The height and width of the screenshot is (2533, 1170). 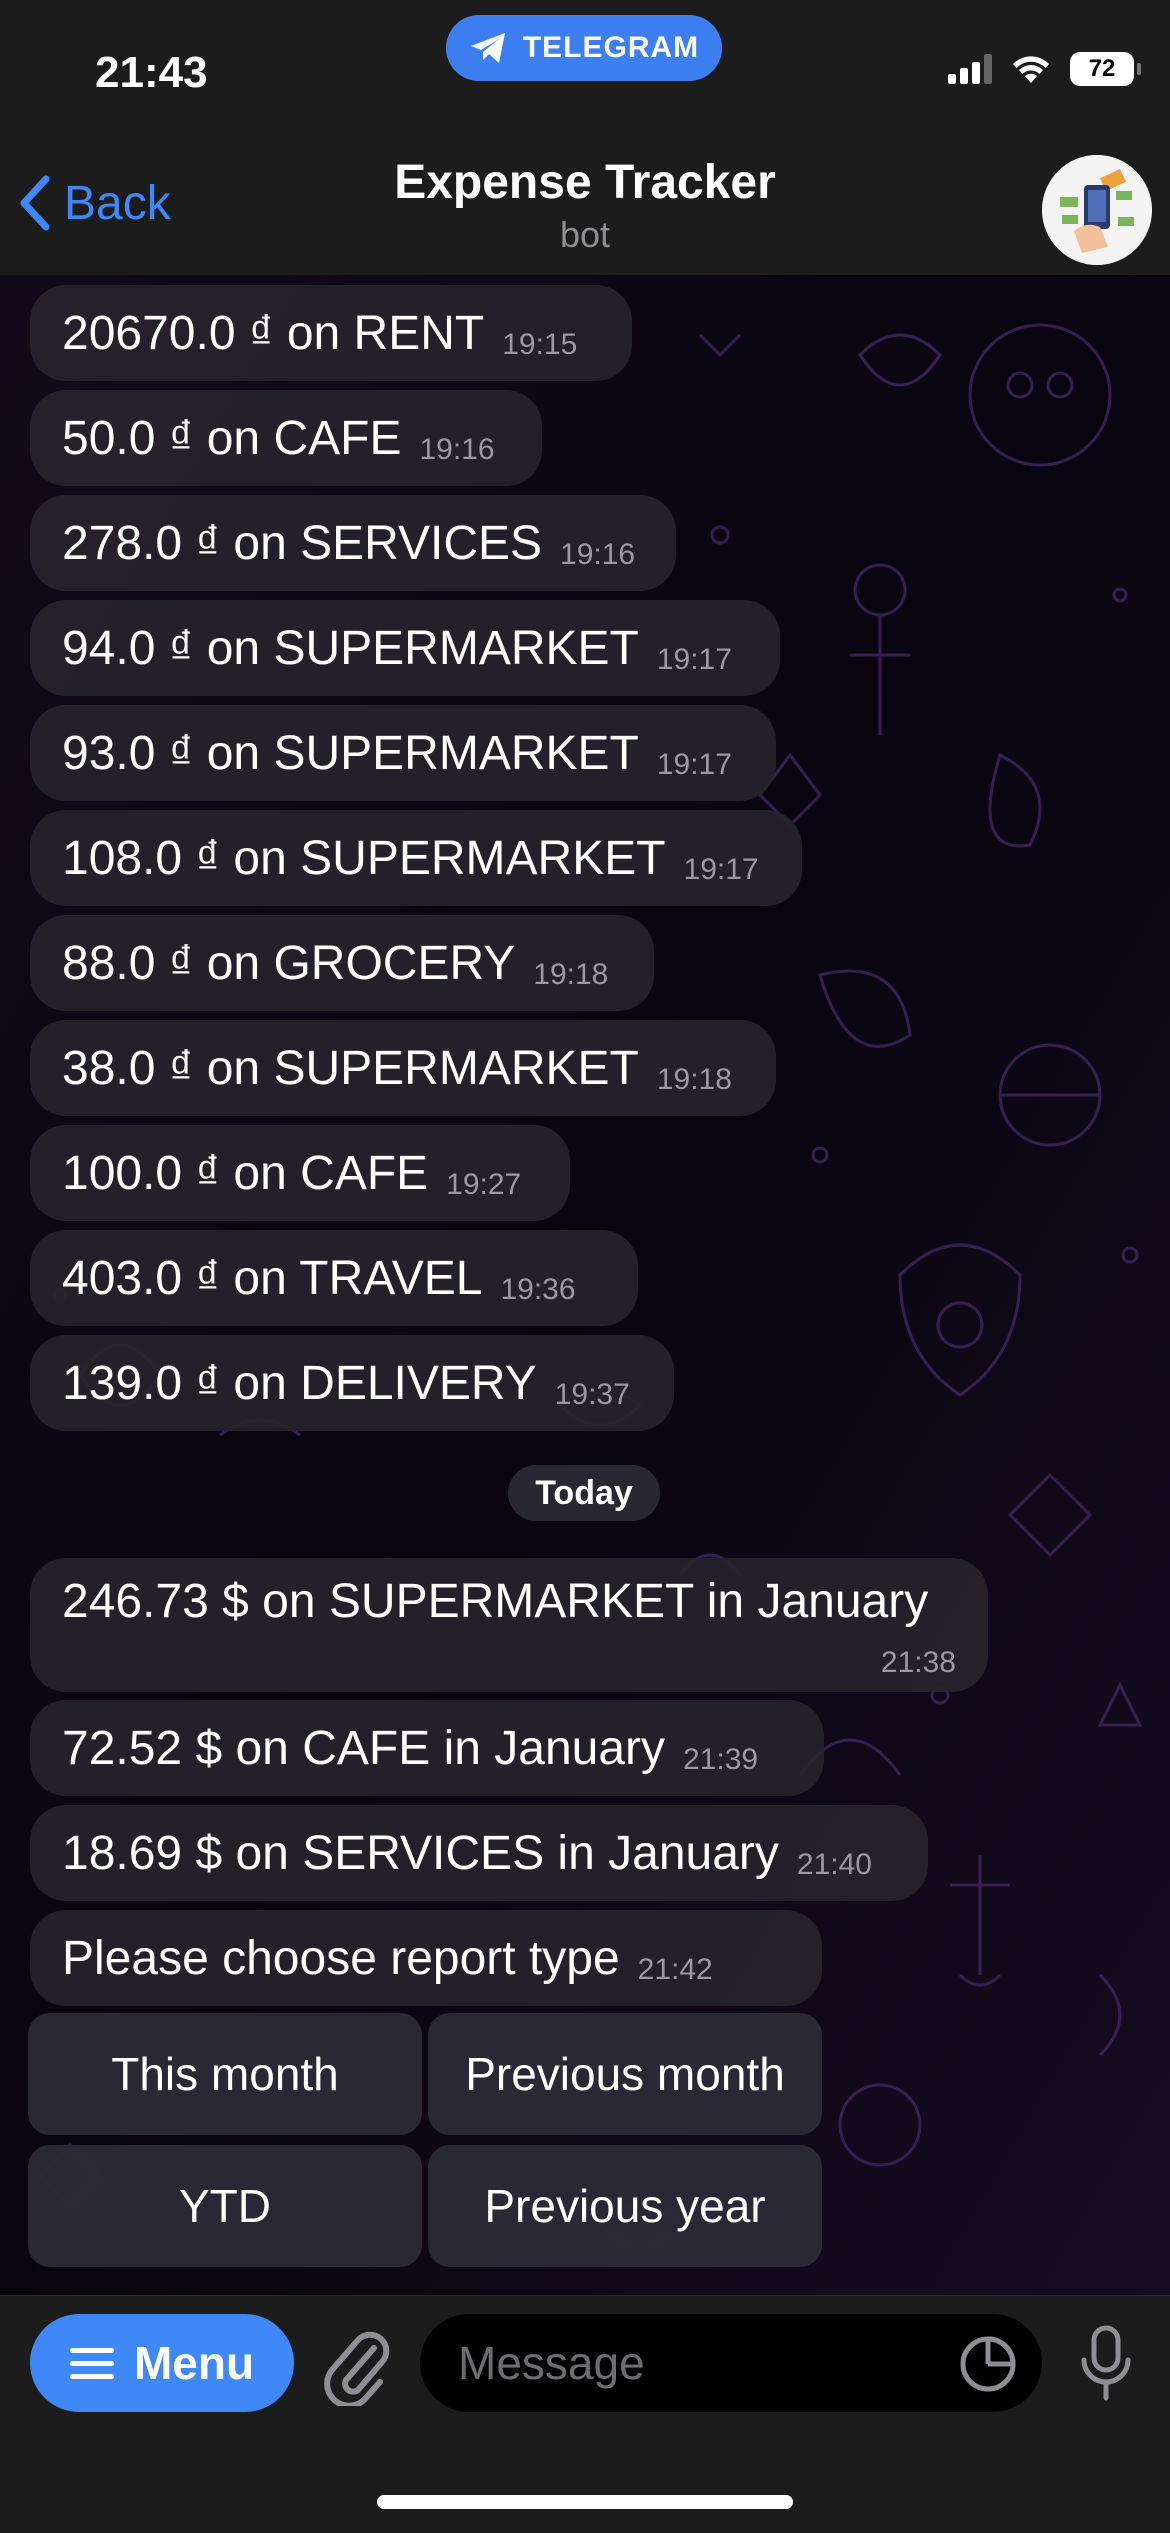 What do you see at coordinates (585, 234) in the screenshot?
I see `chat-subtitle: bot` at bounding box center [585, 234].